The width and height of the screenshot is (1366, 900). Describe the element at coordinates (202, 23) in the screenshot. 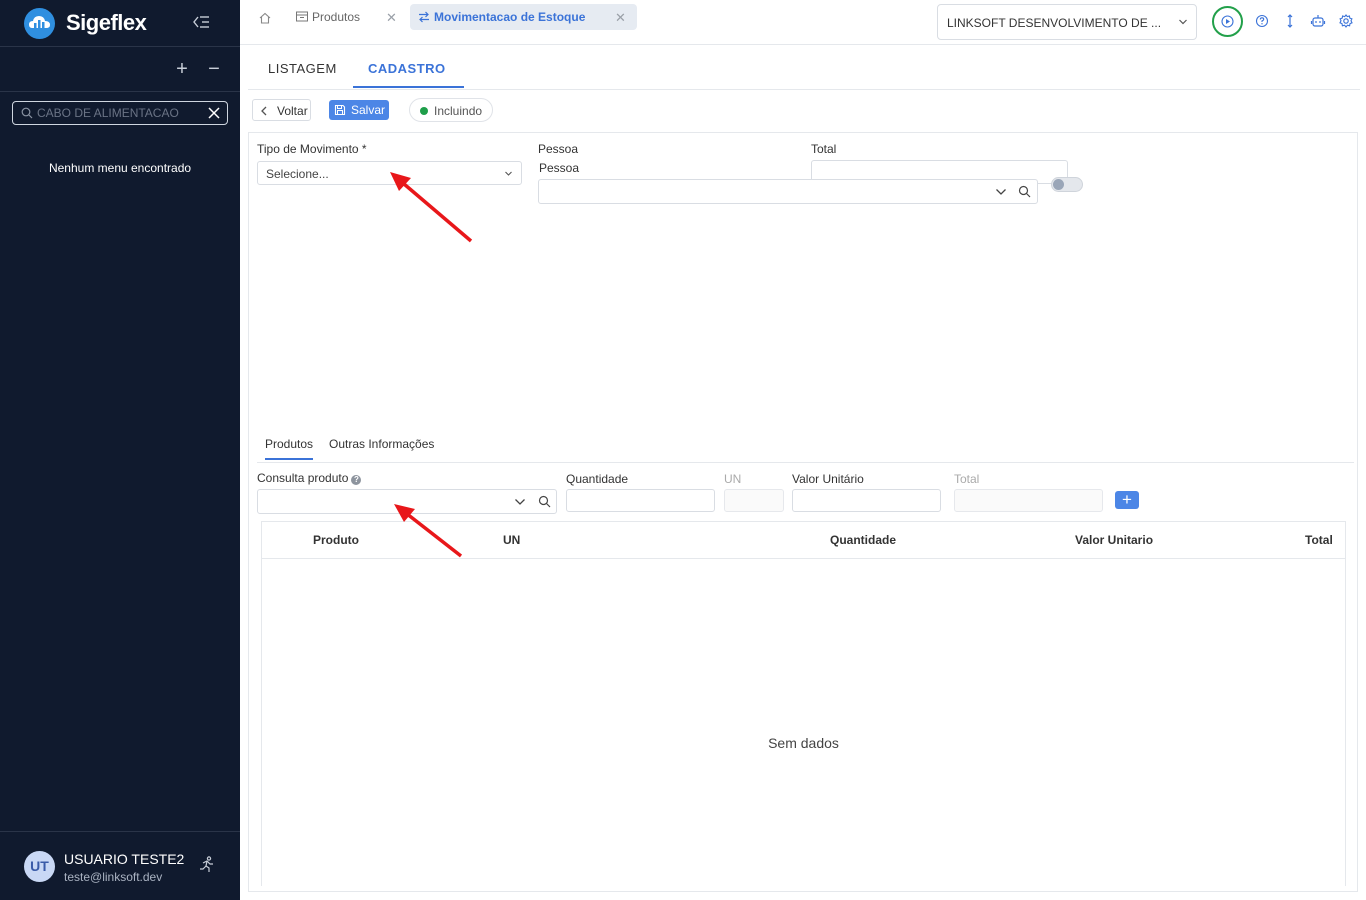

I see `collapse-menu-icon` at that location.